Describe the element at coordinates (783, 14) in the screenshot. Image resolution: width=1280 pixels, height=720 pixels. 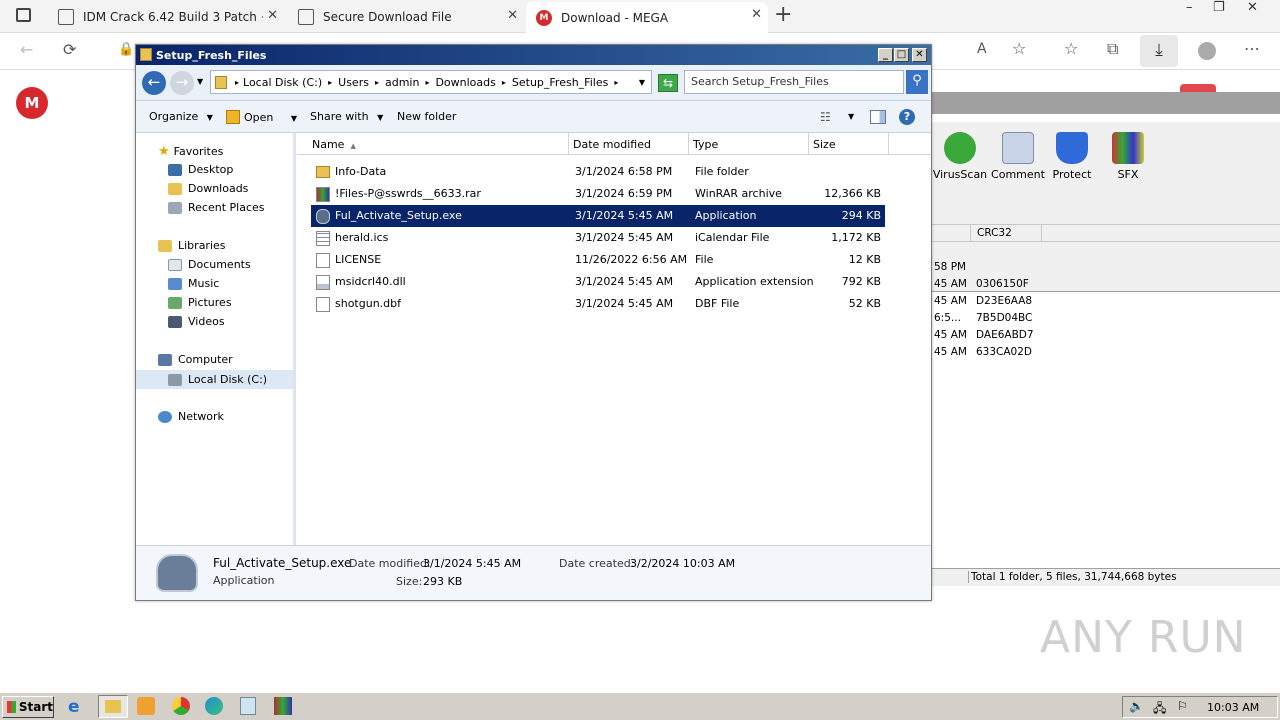
I see `new-tab-button: +` at that location.